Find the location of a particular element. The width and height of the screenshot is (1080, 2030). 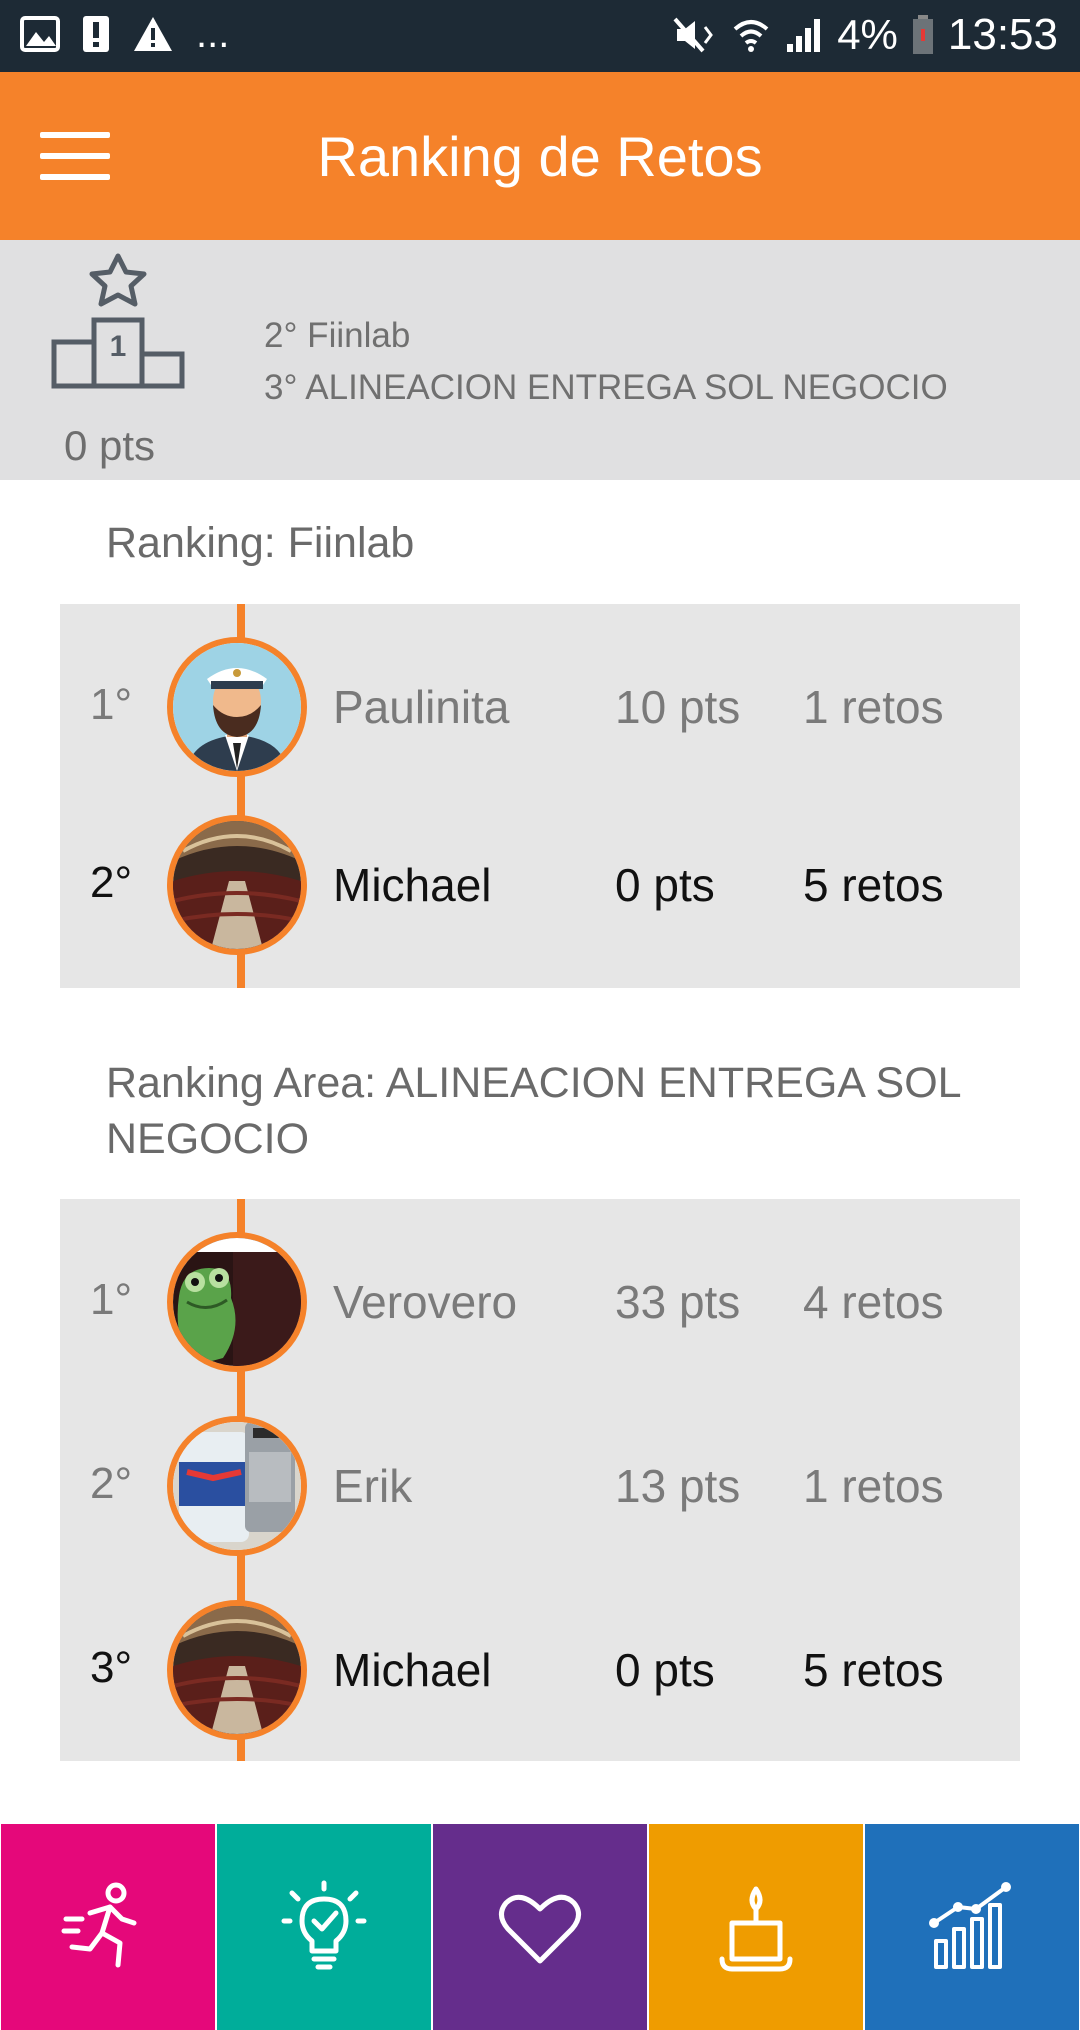

frog-photo-avatar is located at coordinates (237, 1302).